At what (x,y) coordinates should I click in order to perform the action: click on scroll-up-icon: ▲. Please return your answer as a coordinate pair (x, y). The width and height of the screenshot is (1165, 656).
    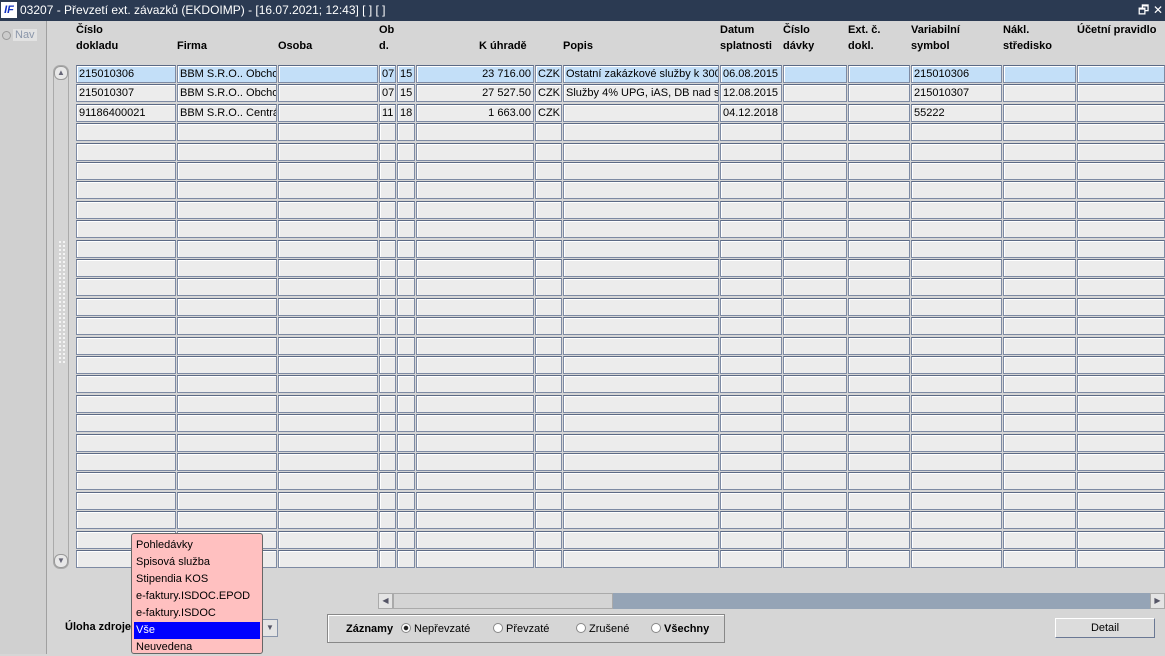
    Looking at the image, I should click on (61, 73).